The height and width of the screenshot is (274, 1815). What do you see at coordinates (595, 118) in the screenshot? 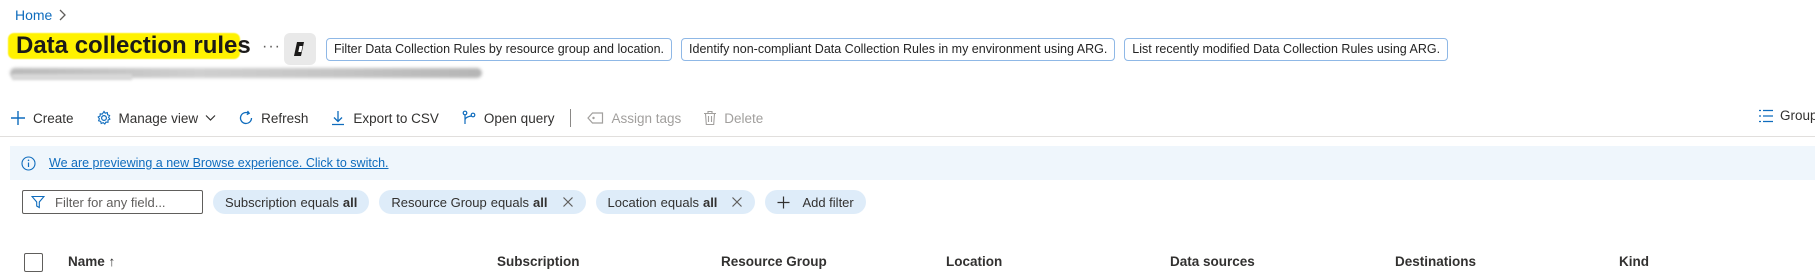
I see `tag-icon` at bounding box center [595, 118].